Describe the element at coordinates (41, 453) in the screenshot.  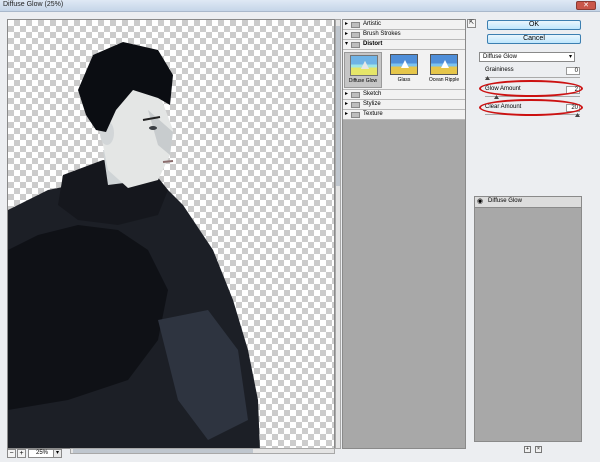
I see `zoom-level: 25%` at that location.